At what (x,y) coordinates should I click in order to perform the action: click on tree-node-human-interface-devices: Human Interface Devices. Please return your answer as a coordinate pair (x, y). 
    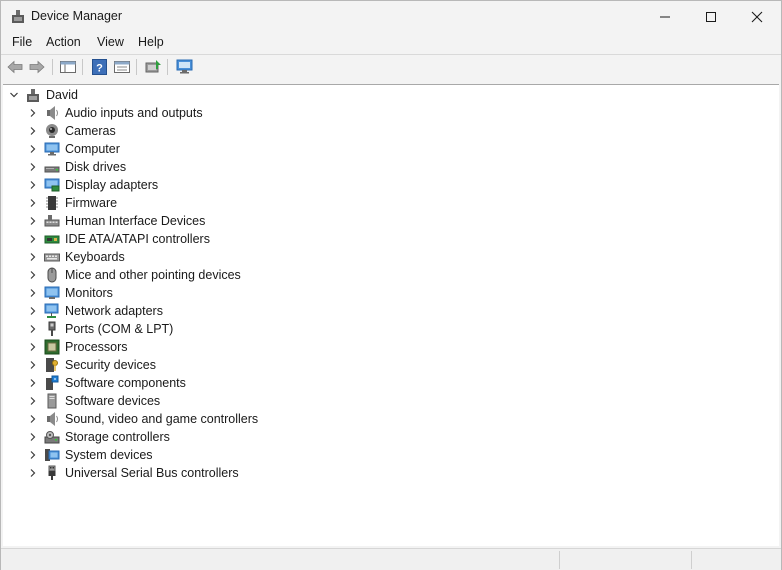
    Looking at the image, I should click on (203, 221).